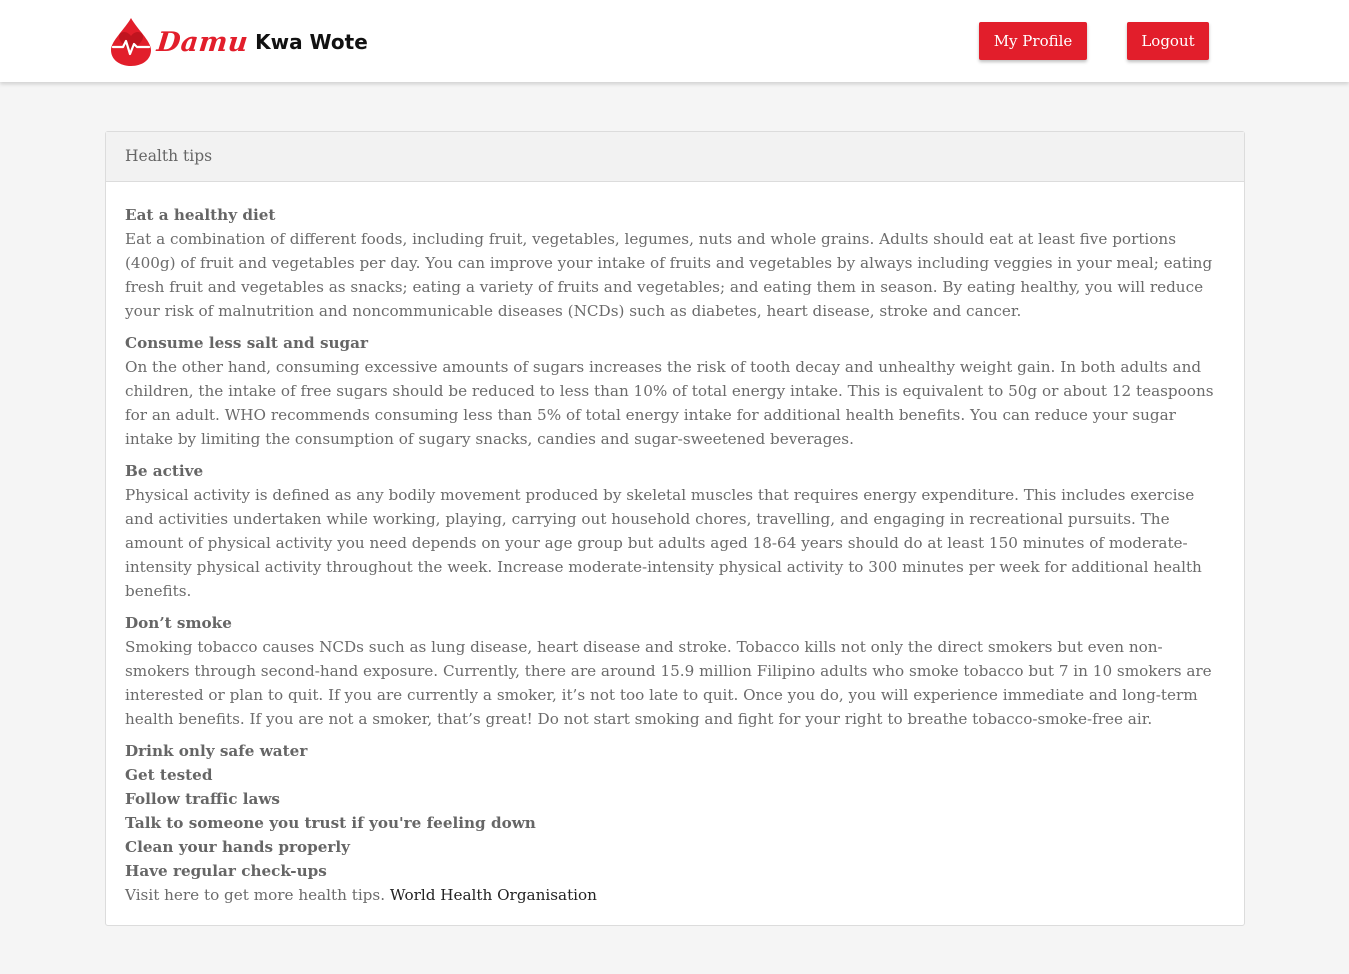 The height and width of the screenshot is (974, 1349). Describe the element at coordinates (311, 42) in the screenshot. I see `brand-name-text: Kwa Wote` at that location.